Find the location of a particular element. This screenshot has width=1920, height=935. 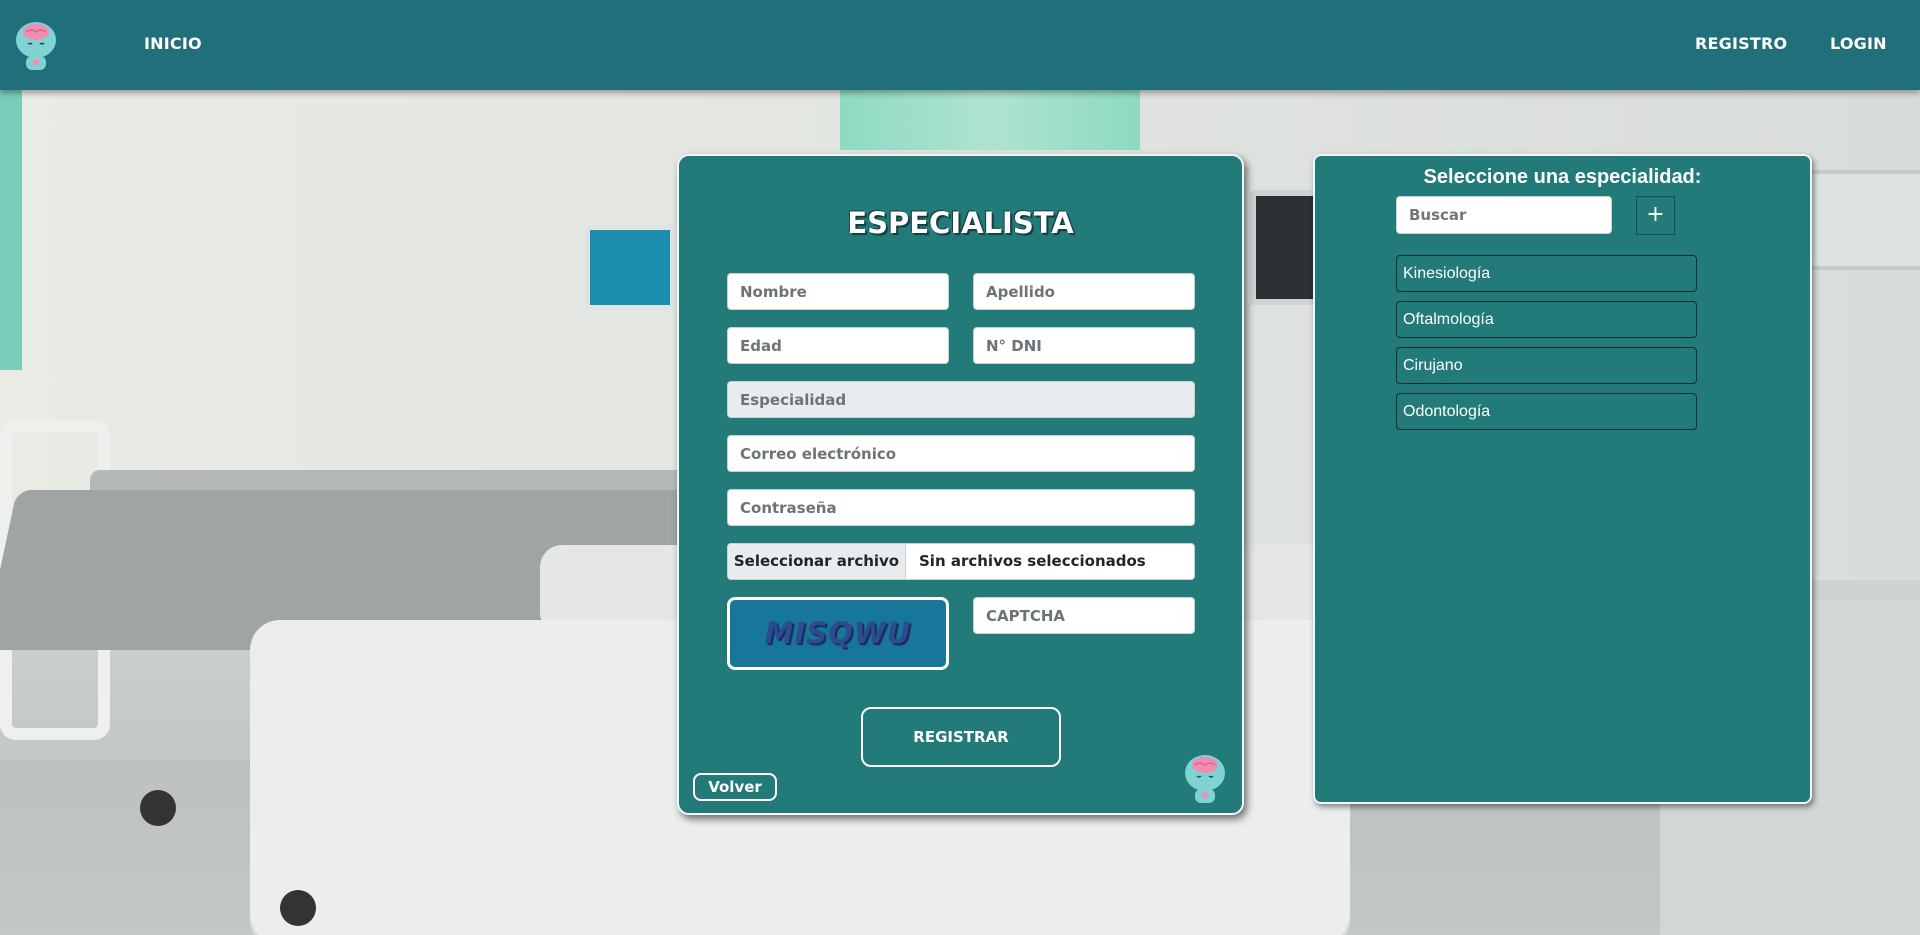

captcha-input is located at coordinates (1084, 615).